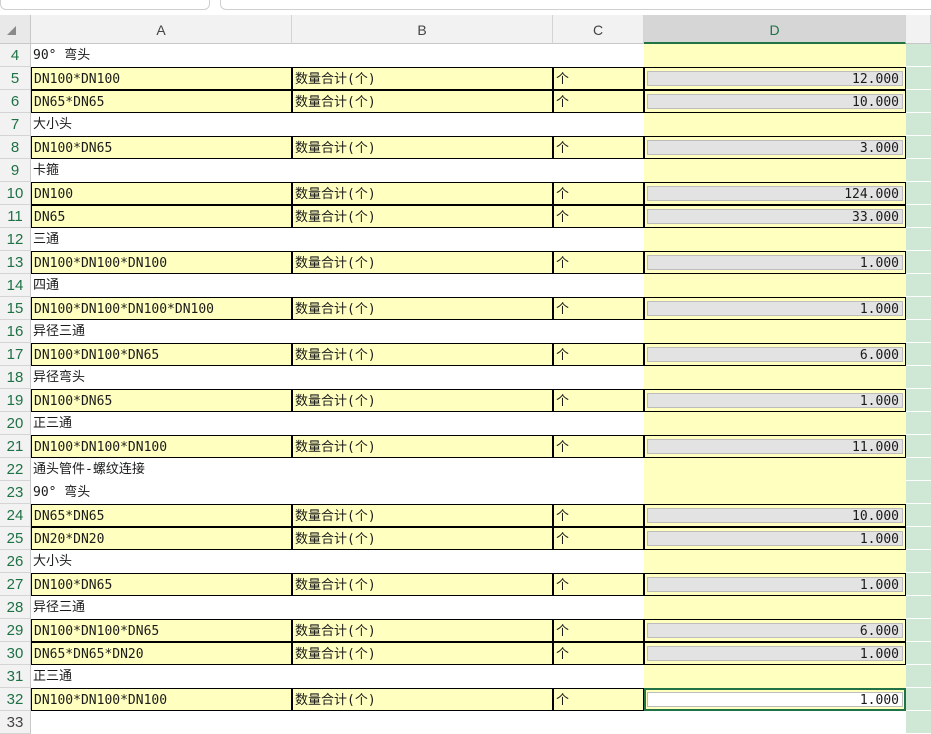  I want to click on cell-a11: DN65, so click(161, 216).